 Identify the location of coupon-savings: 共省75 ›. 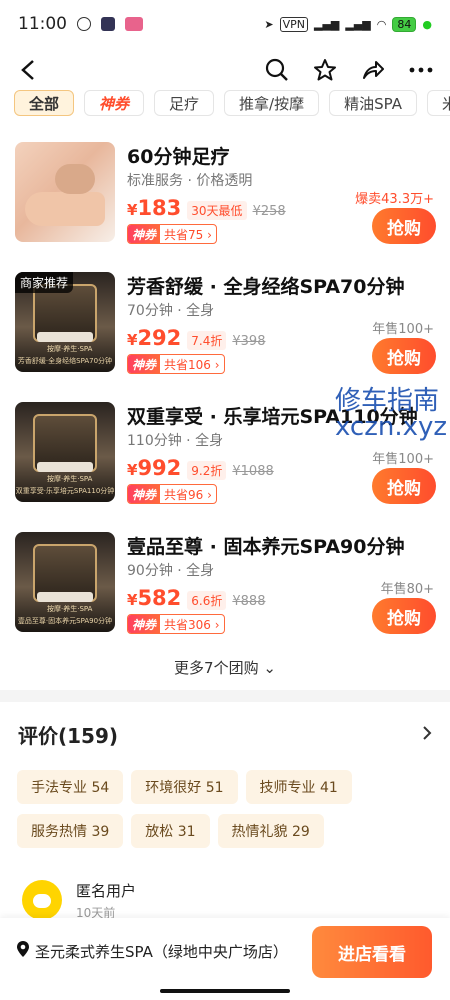
(188, 234).